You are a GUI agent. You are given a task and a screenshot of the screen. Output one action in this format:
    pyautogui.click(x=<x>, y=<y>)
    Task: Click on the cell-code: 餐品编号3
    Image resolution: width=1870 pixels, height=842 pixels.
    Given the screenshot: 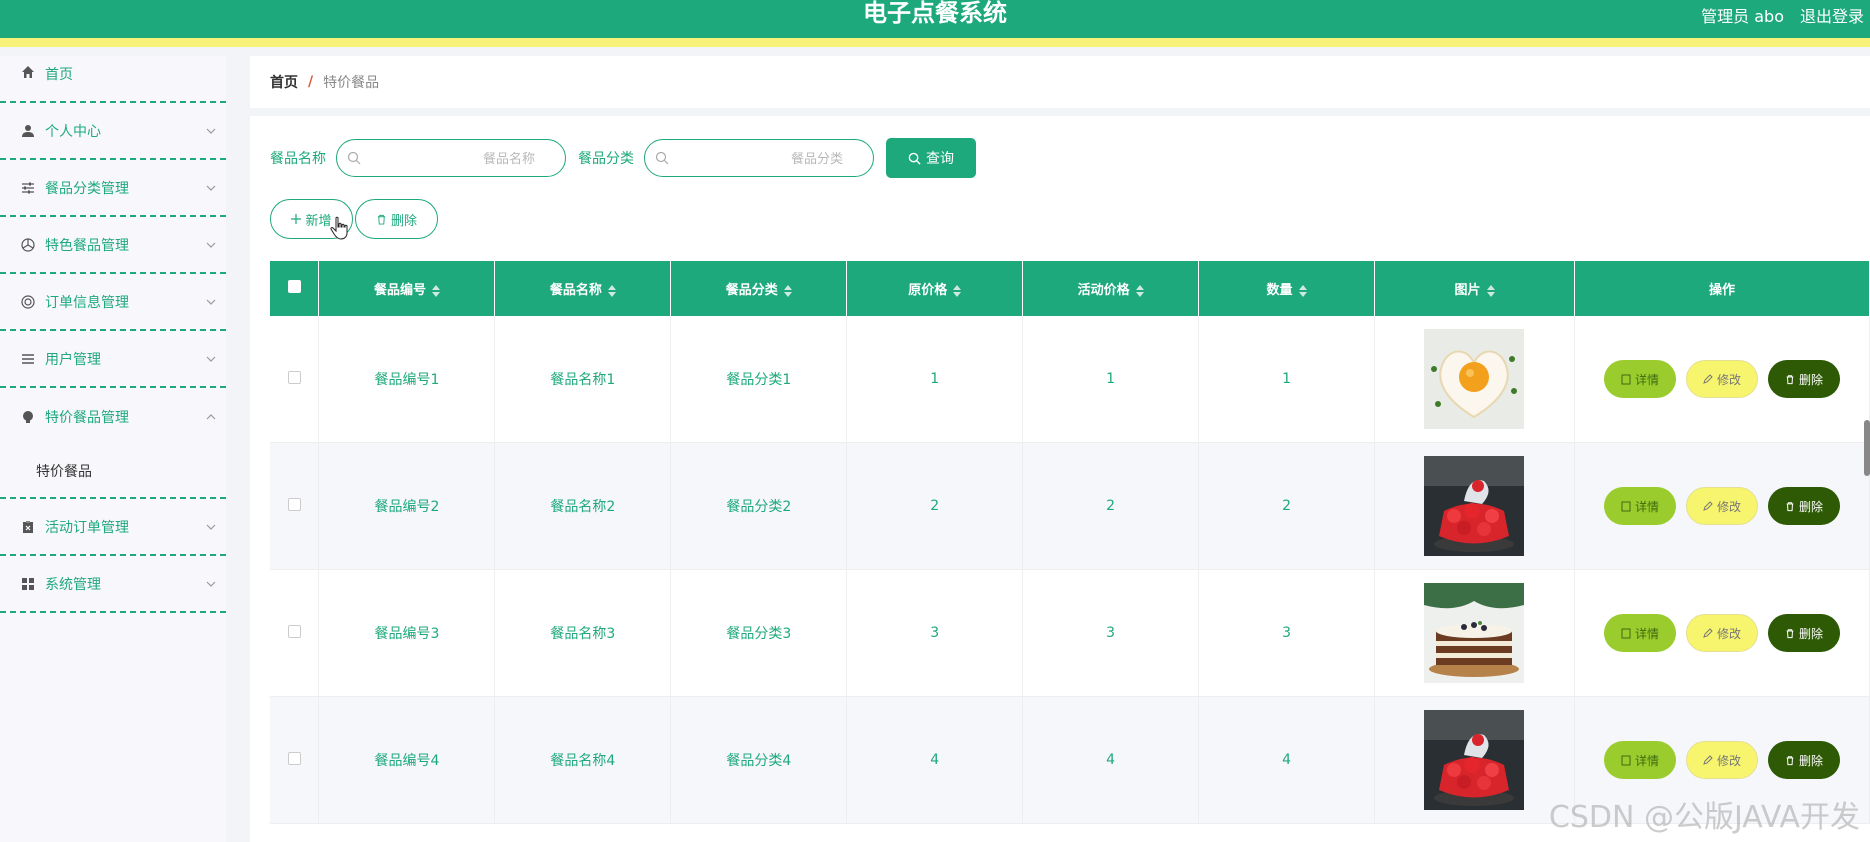 What is the action you would take?
    pyautogui.click(x=407, y=633)
    